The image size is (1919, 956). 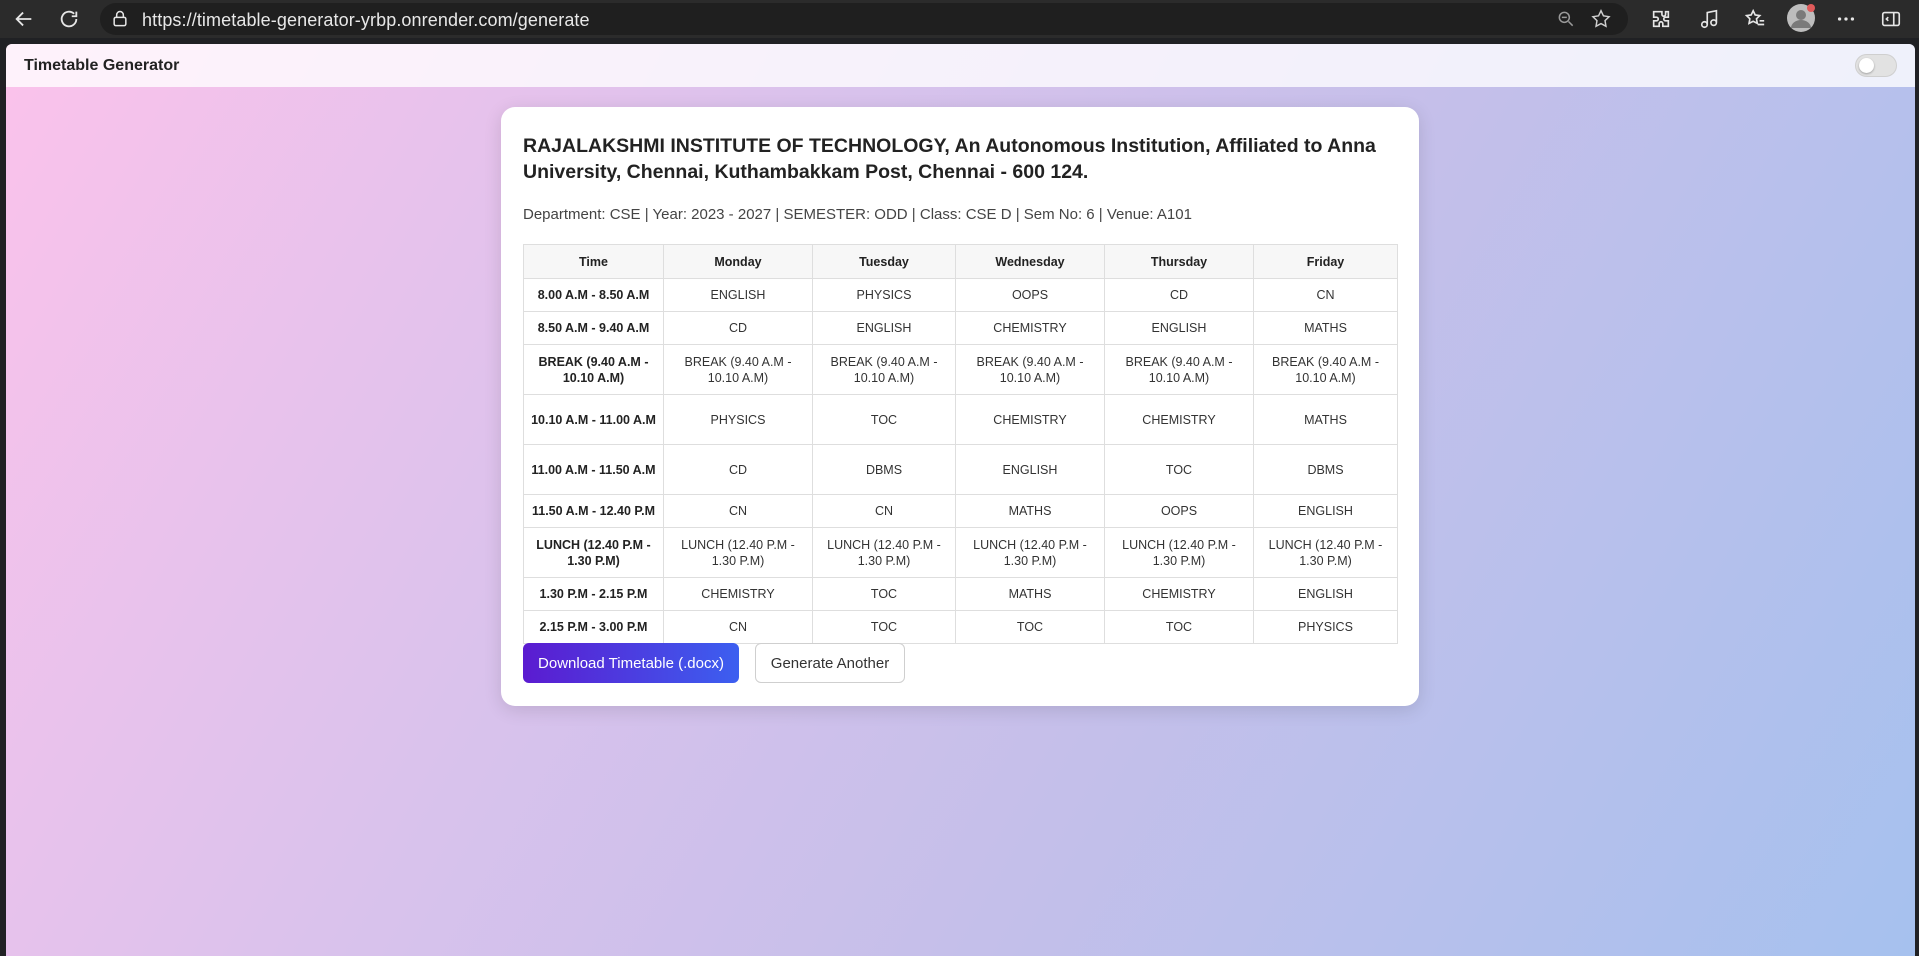 I want to click on generate-another-button: Generate Another, so click(x=830, y=663).